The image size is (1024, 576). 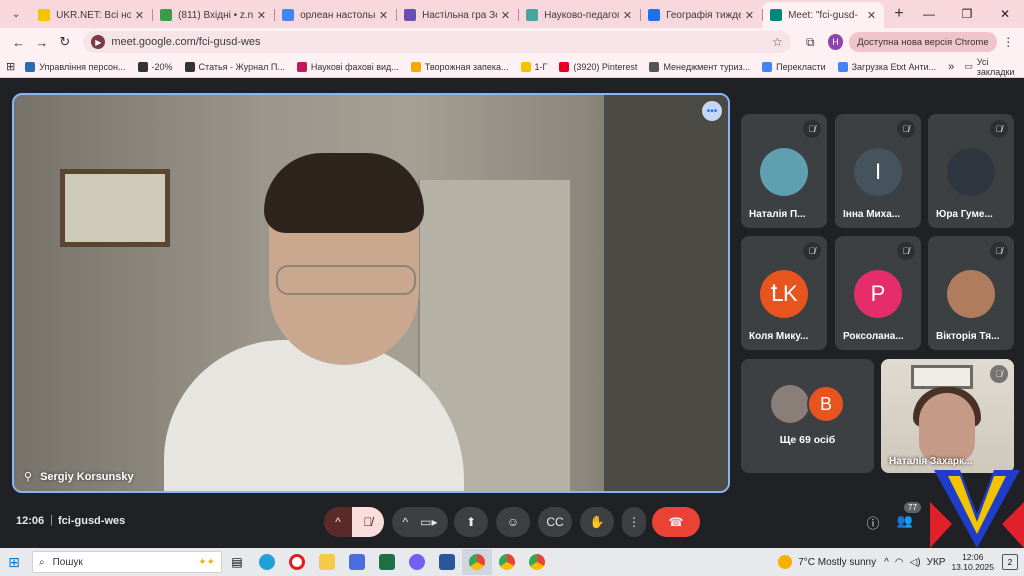 I want to click on all-bookmarks-button: ▭ Усі закладки, so click(x=991, y=67).